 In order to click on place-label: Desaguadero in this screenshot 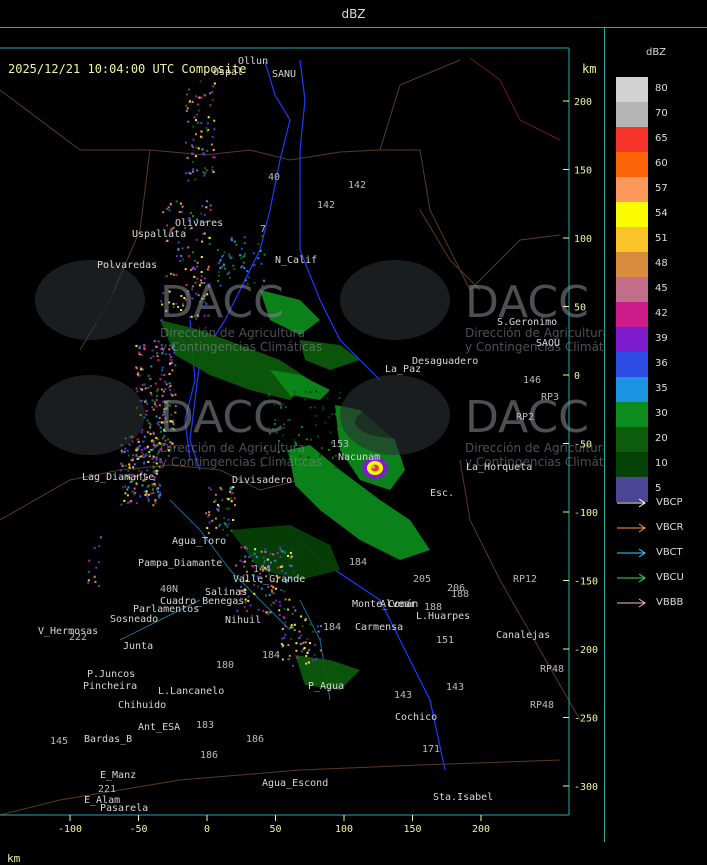, I will do `click(445, 361)`.